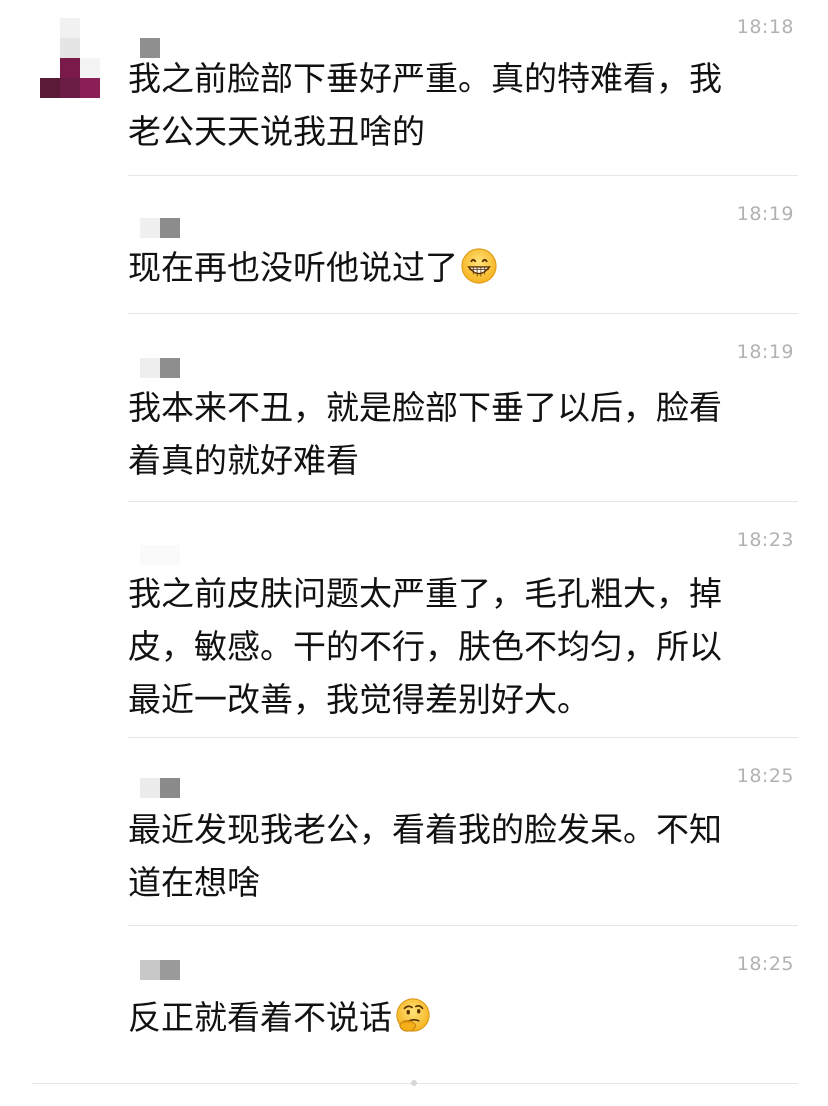 This screenshot has width=828, height=1106. What do you see at coordinates (425, 856) in the screenshot?
I see `message-text: 最近发现我老公，看着我的脸发呆。不知 道在想啥` at bounding box center [425, 856].